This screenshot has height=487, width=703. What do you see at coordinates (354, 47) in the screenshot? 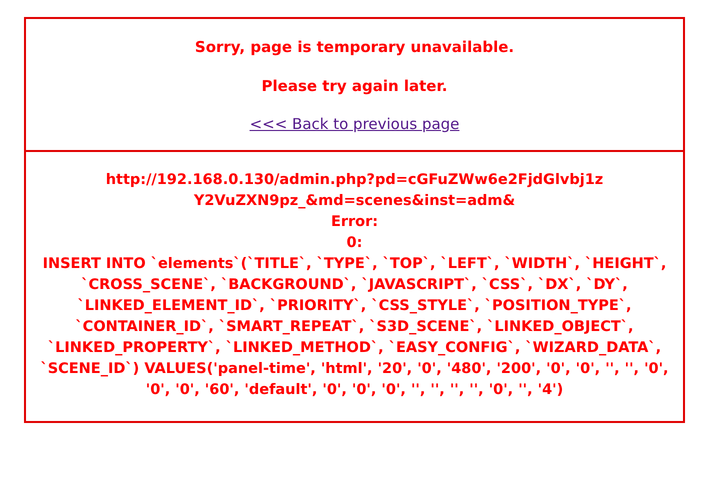
I see `error-title: Sorry, page is temporary unavailable.` at bounding box center [354, 47].